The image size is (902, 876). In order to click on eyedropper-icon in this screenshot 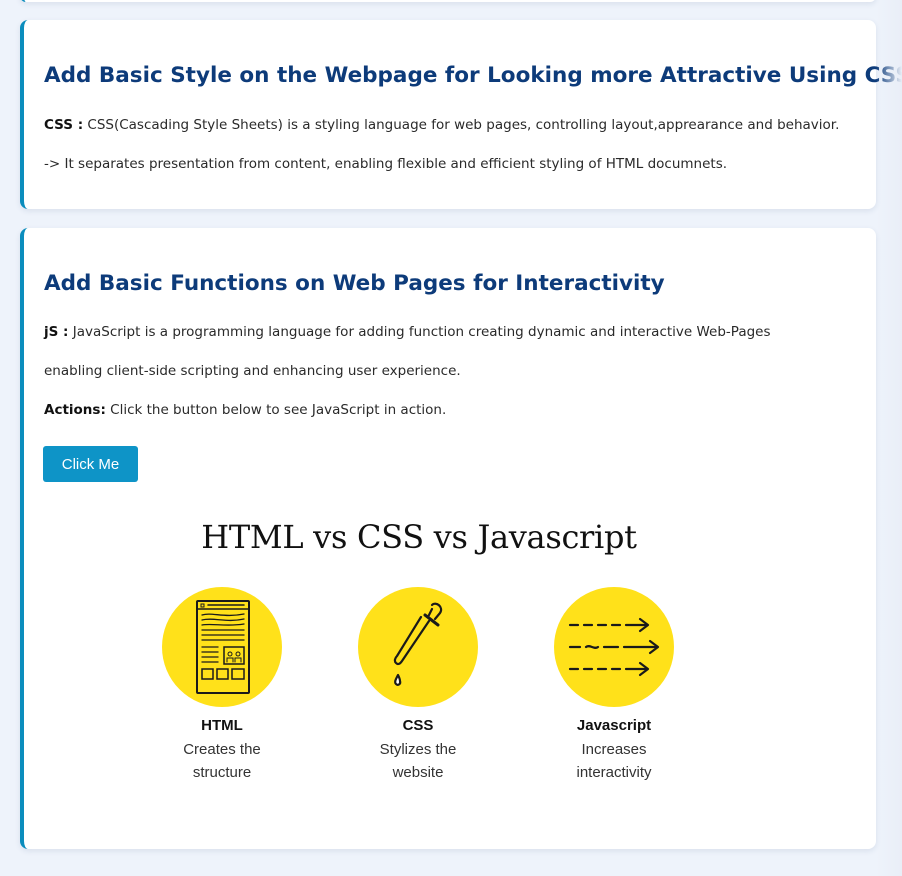, I will do `click(418, 647)`.